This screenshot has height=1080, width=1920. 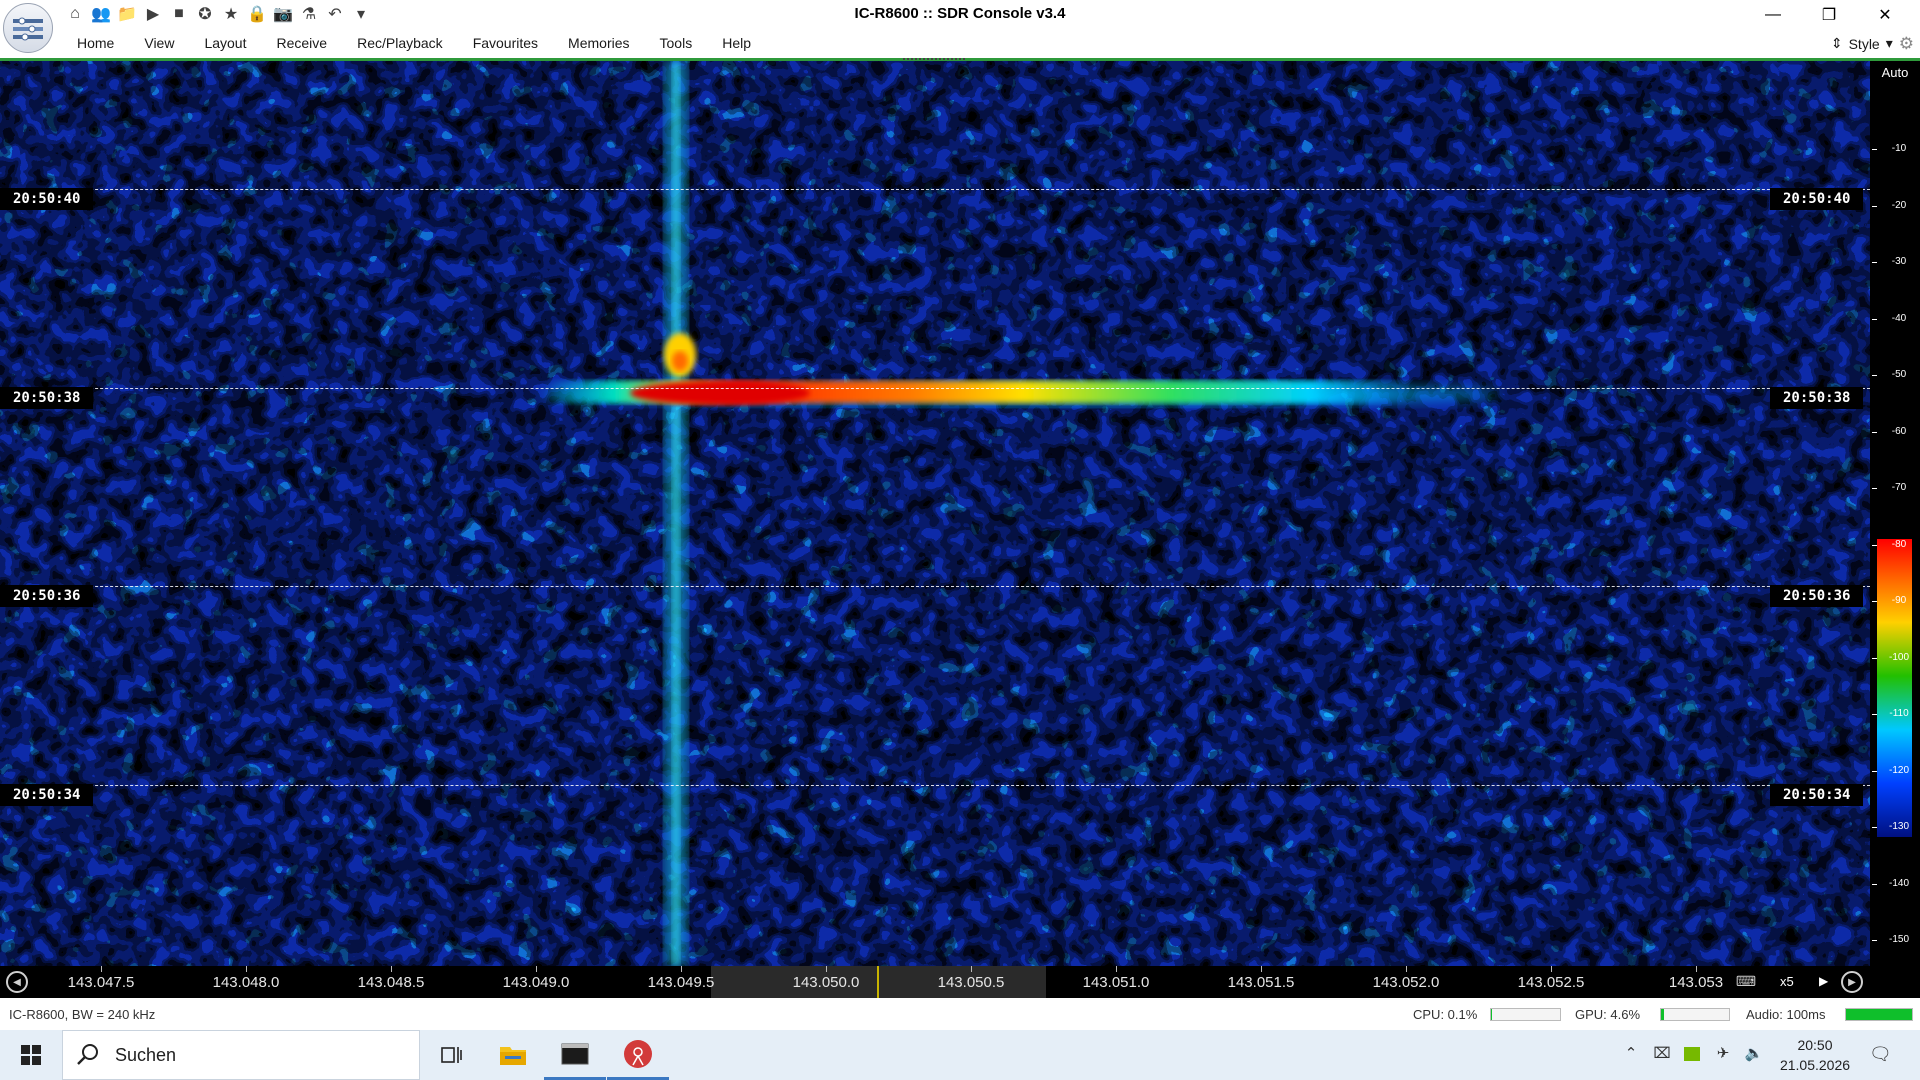 What do you see at coordinates (878, 982) in the screenshot?
I see `tuned-frequency-marker` at bounding box center [878, 982].